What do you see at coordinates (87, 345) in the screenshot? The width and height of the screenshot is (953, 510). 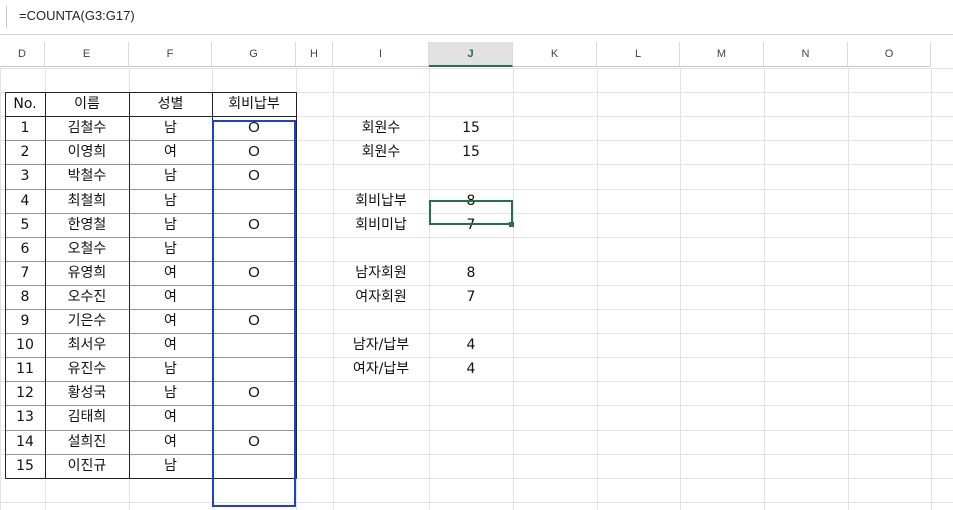 I see `table-row-name: 최서우` at bounding box center [87, 345].